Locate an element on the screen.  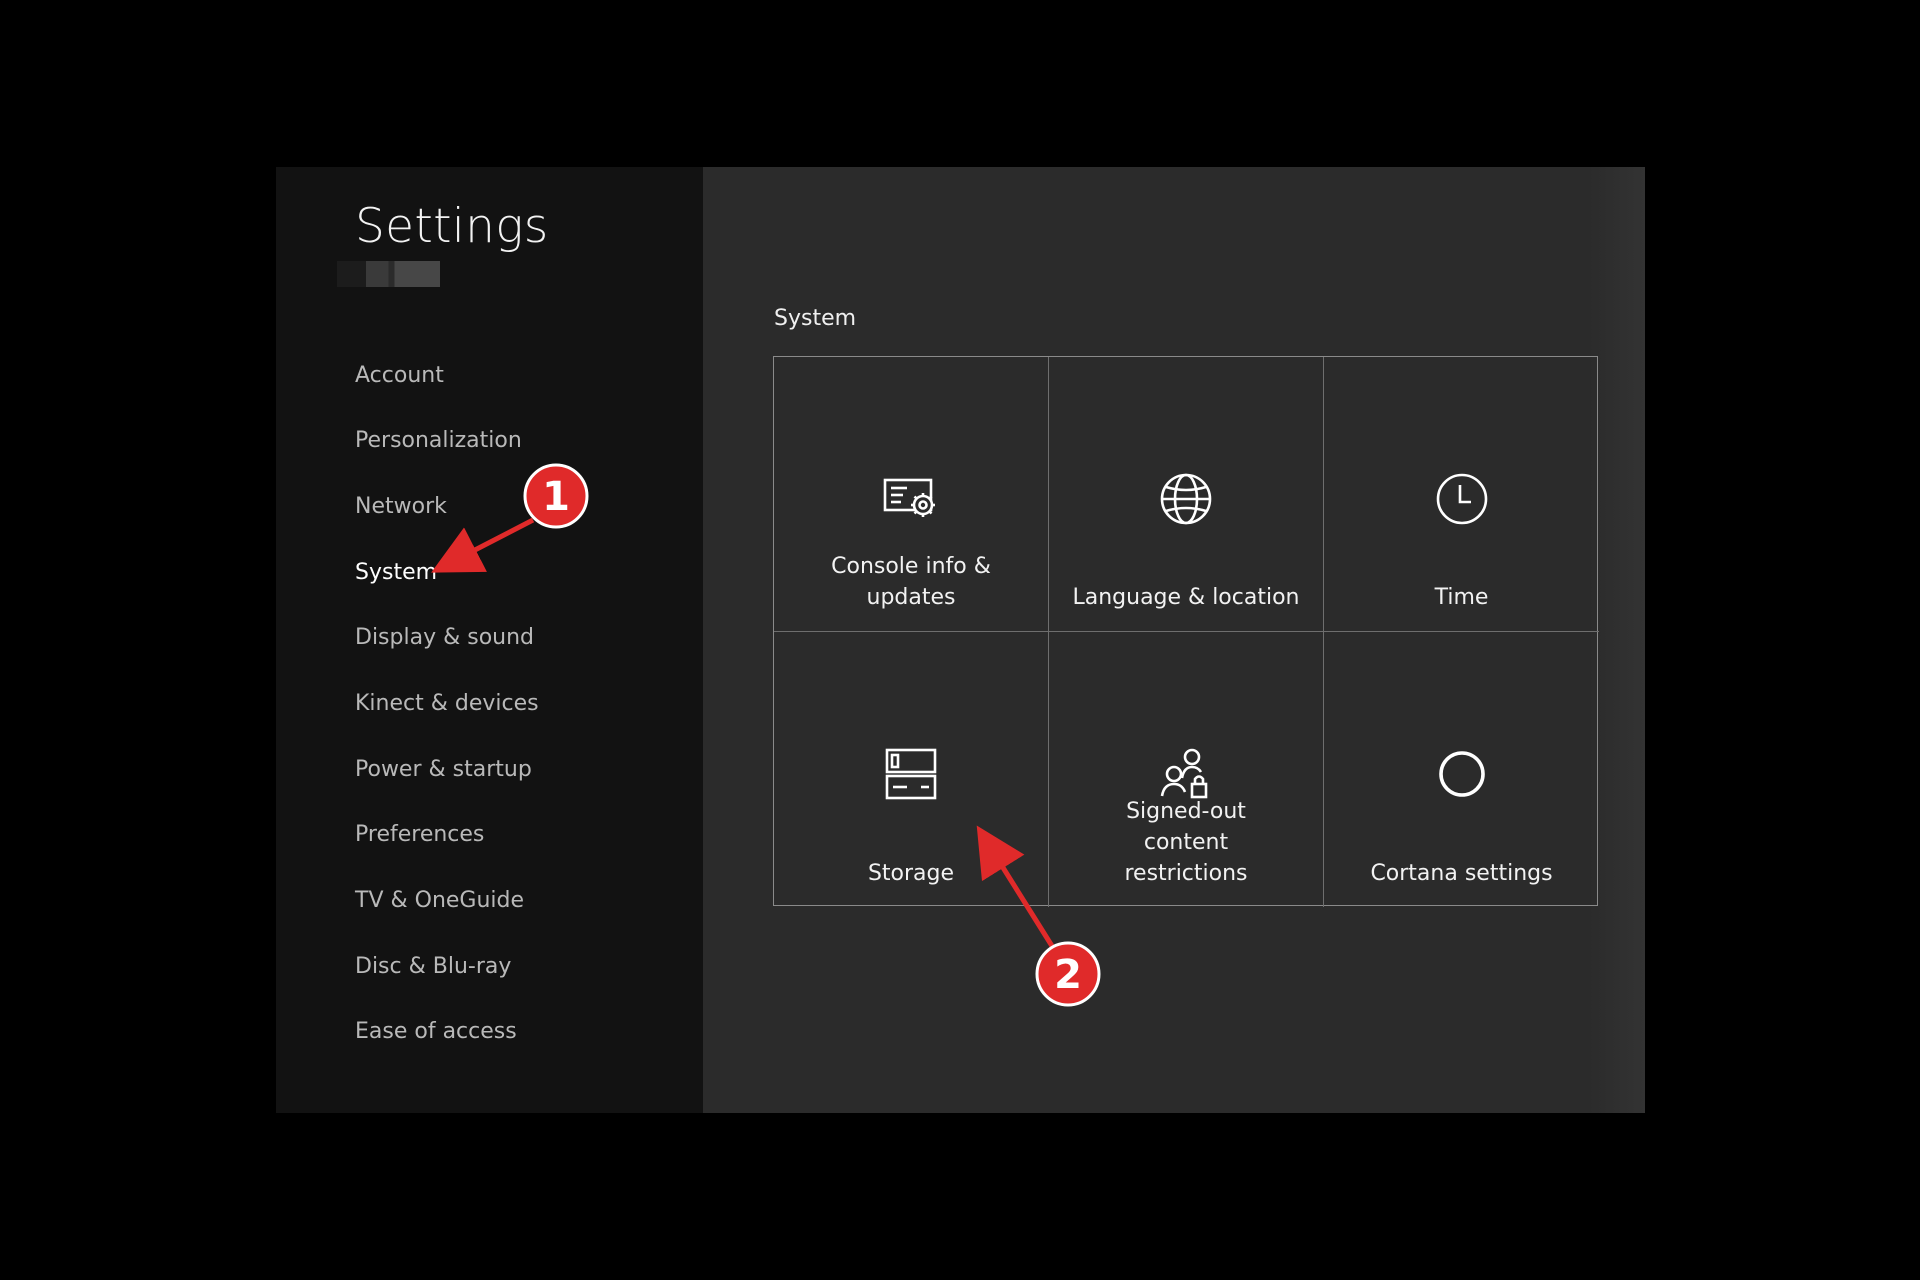
page-title: Settings is located at coordinates (452, 226).